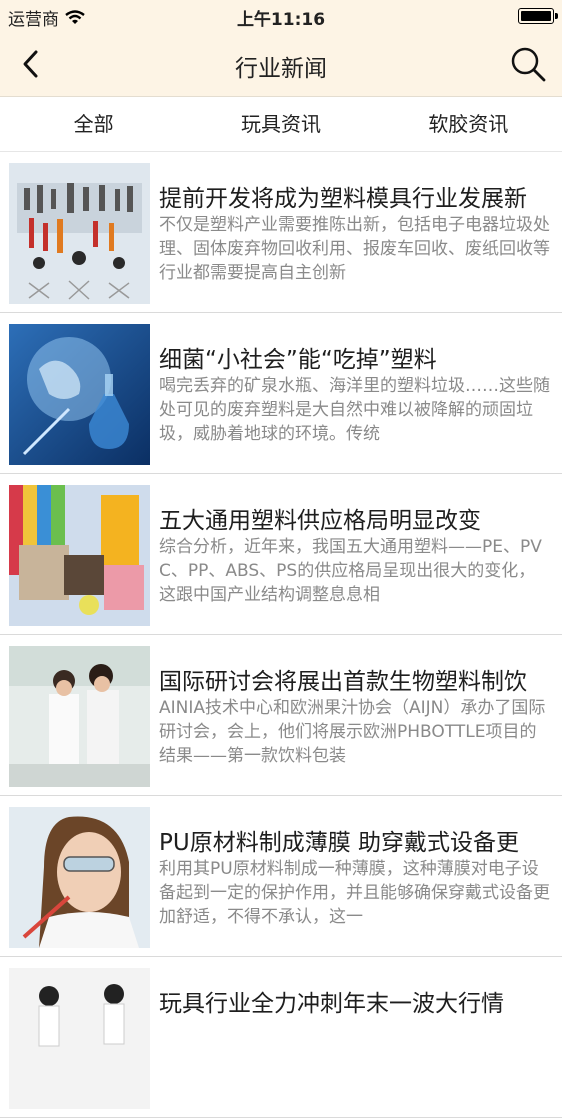 The height and width of the screenshot is (1118, 562). I want to click on nav-bar: 行业新闻, so click(281, 64).